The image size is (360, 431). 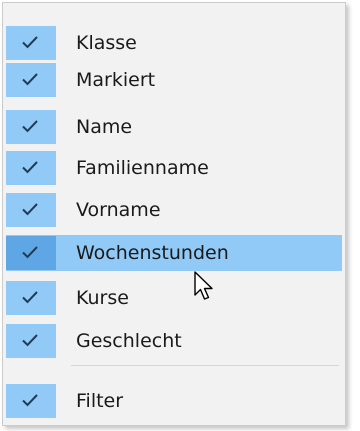 I want to click on menu-item-label: Wochenstunden, so click(x=152, y=253).